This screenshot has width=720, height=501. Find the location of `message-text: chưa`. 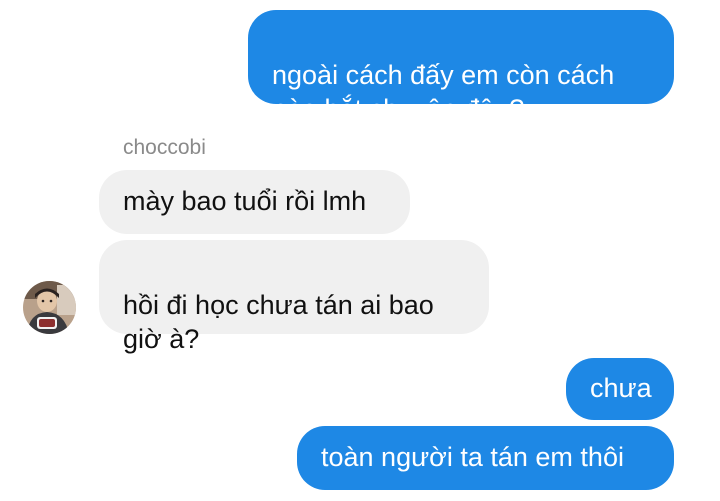

message-text: chưa is located at coordinates (621, 388).